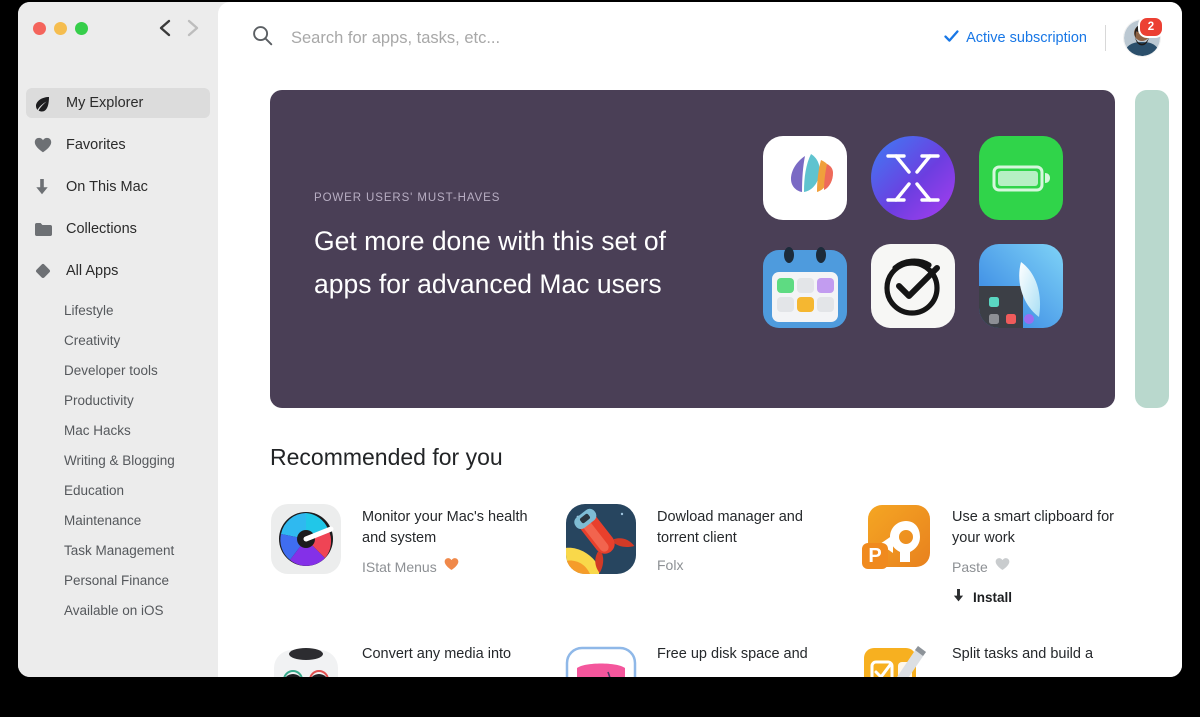  What do you see at coordinates (306, 539) in the screenshot?
I see `istat-menus-icon` at bounding box center [306, 539].